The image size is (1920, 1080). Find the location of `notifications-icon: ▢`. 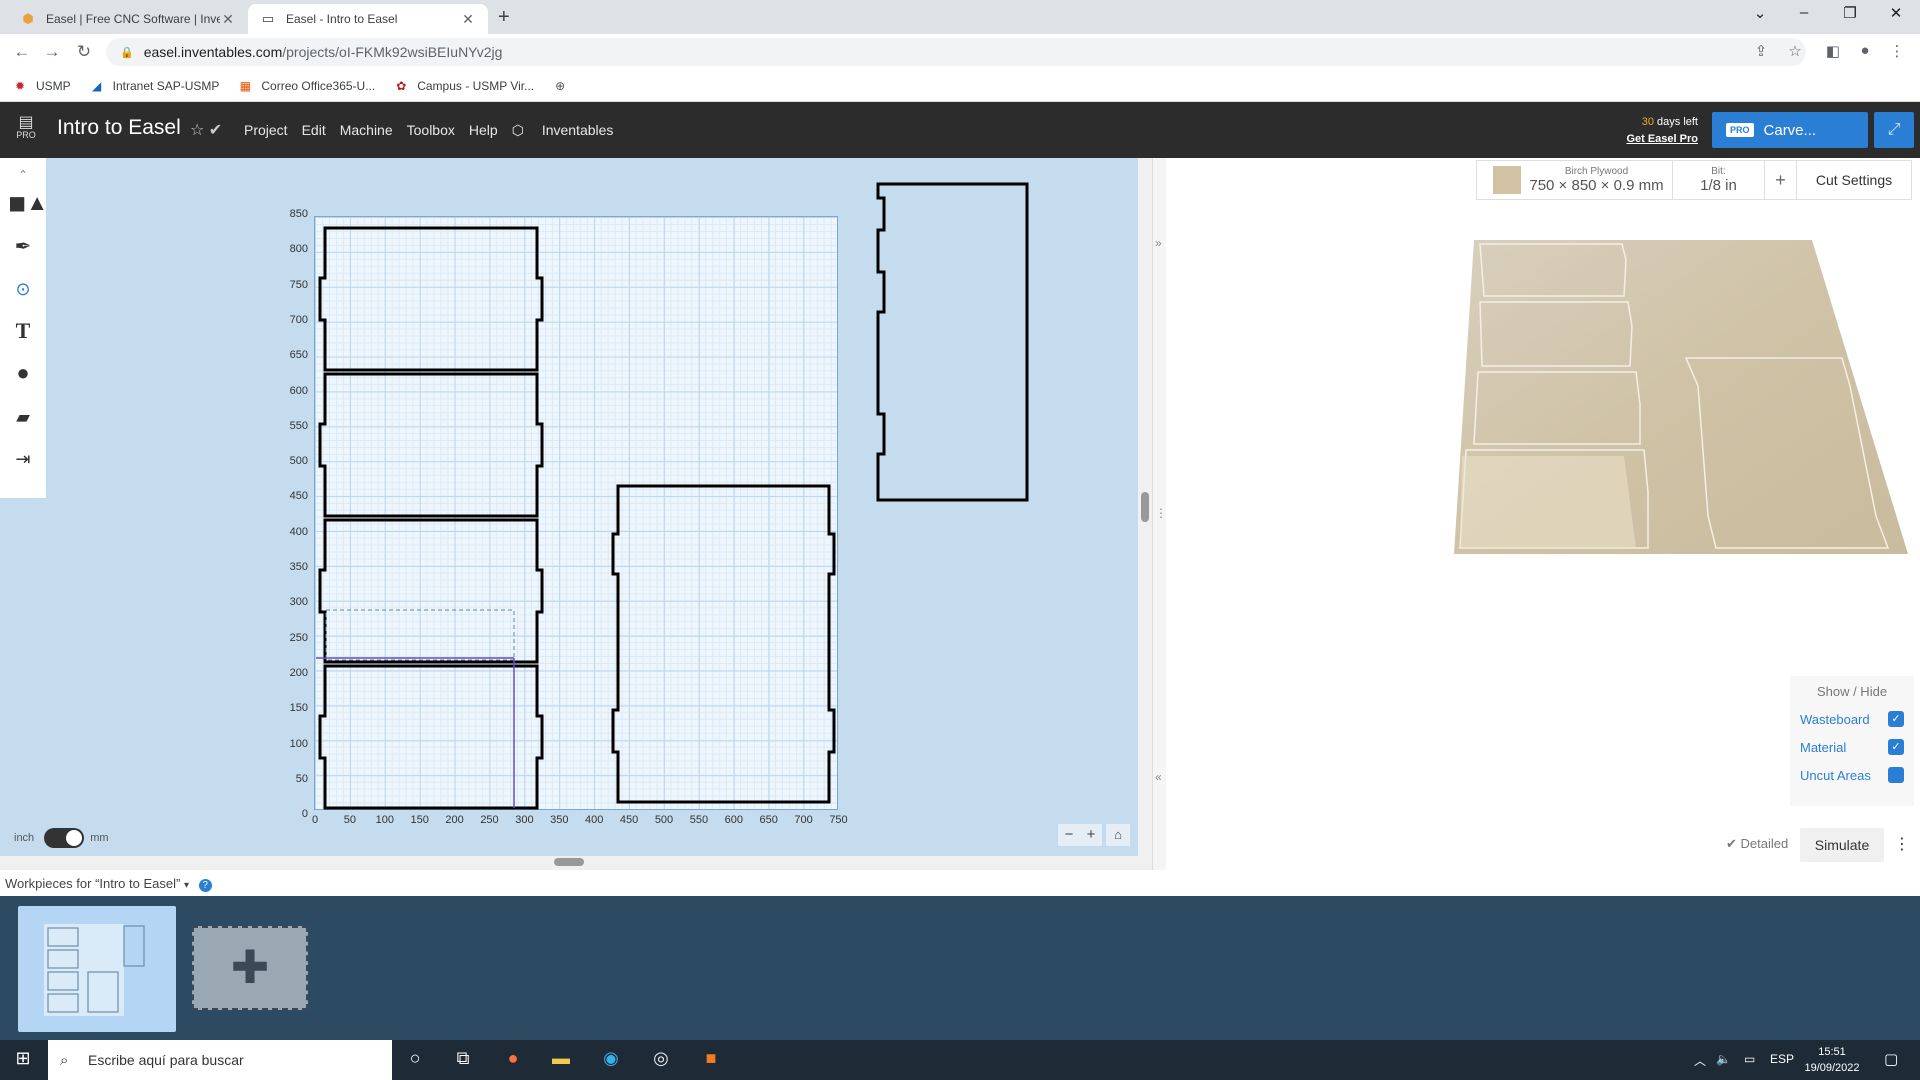

notifications-icon: ▢ is located at coordinates (1891, 1059).